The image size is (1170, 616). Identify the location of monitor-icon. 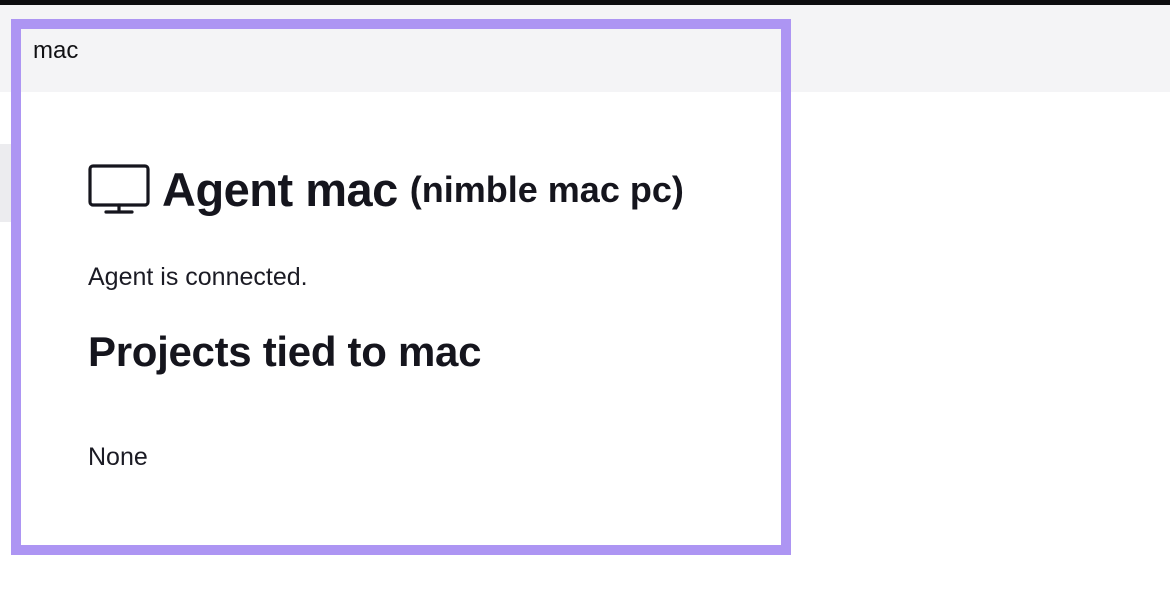
(119, 190).